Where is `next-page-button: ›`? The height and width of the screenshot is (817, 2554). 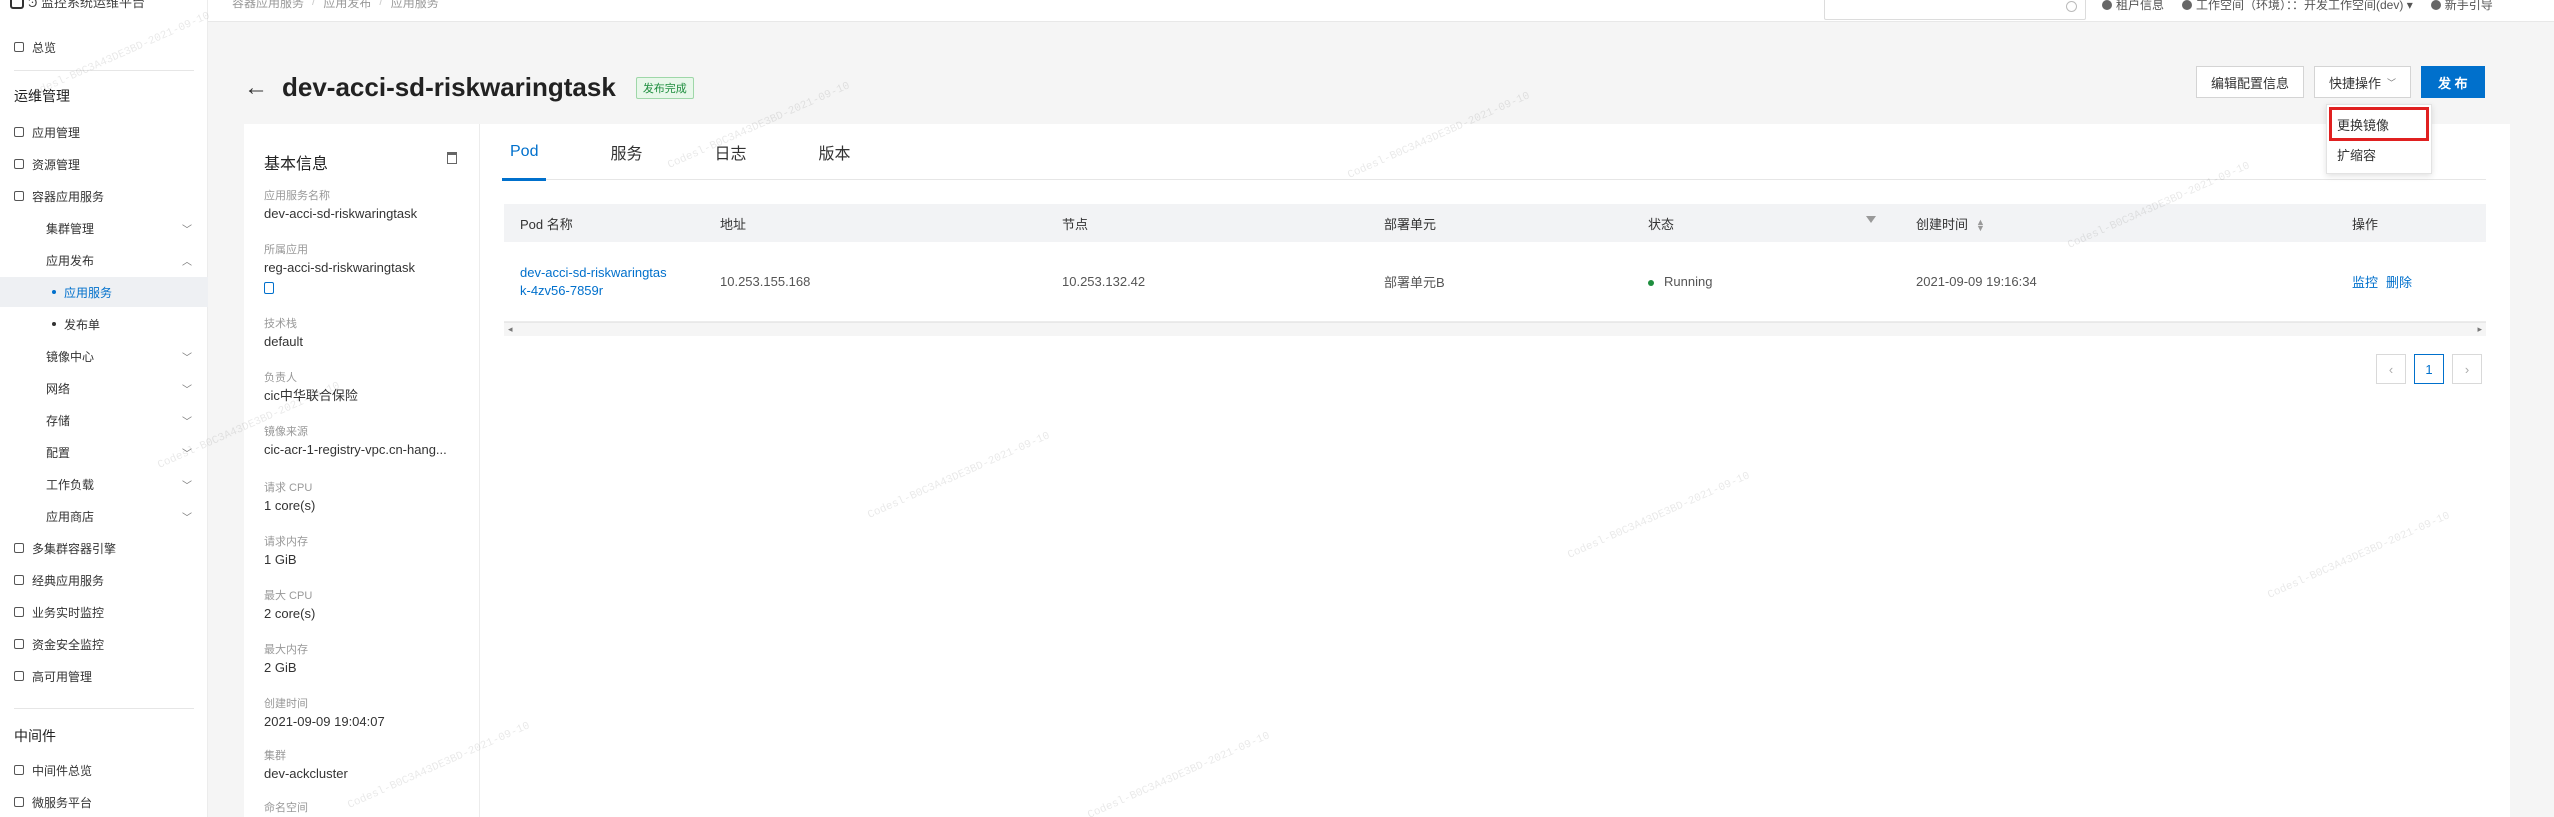
next-page-button: › is located at coordinates (2467, 369).